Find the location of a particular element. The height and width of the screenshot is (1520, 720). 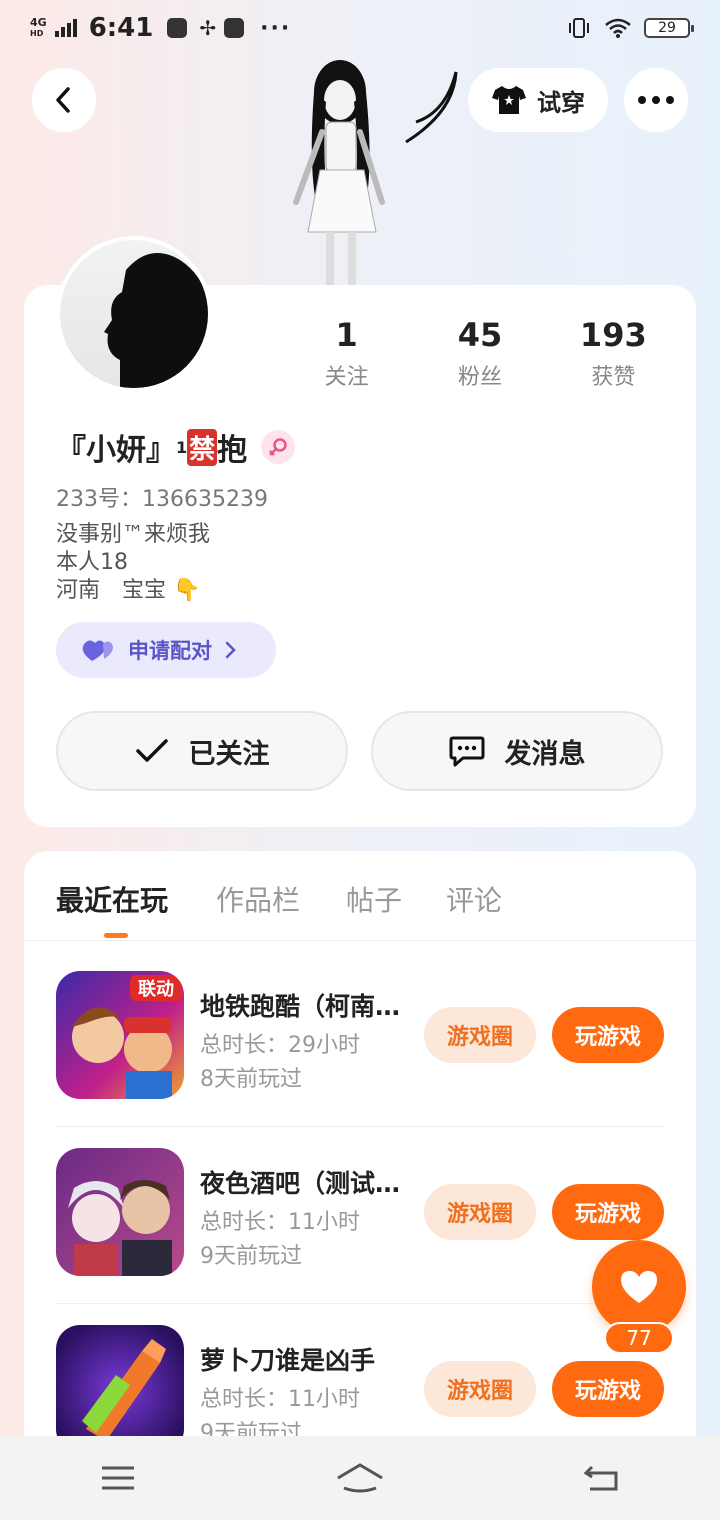

bio-line: 本人18 is located at coordinates (92, 562).